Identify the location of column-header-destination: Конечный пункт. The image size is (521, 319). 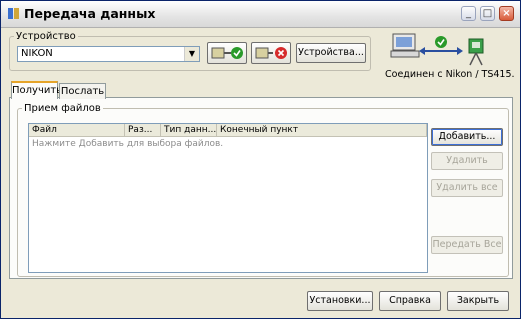
(322, 130).